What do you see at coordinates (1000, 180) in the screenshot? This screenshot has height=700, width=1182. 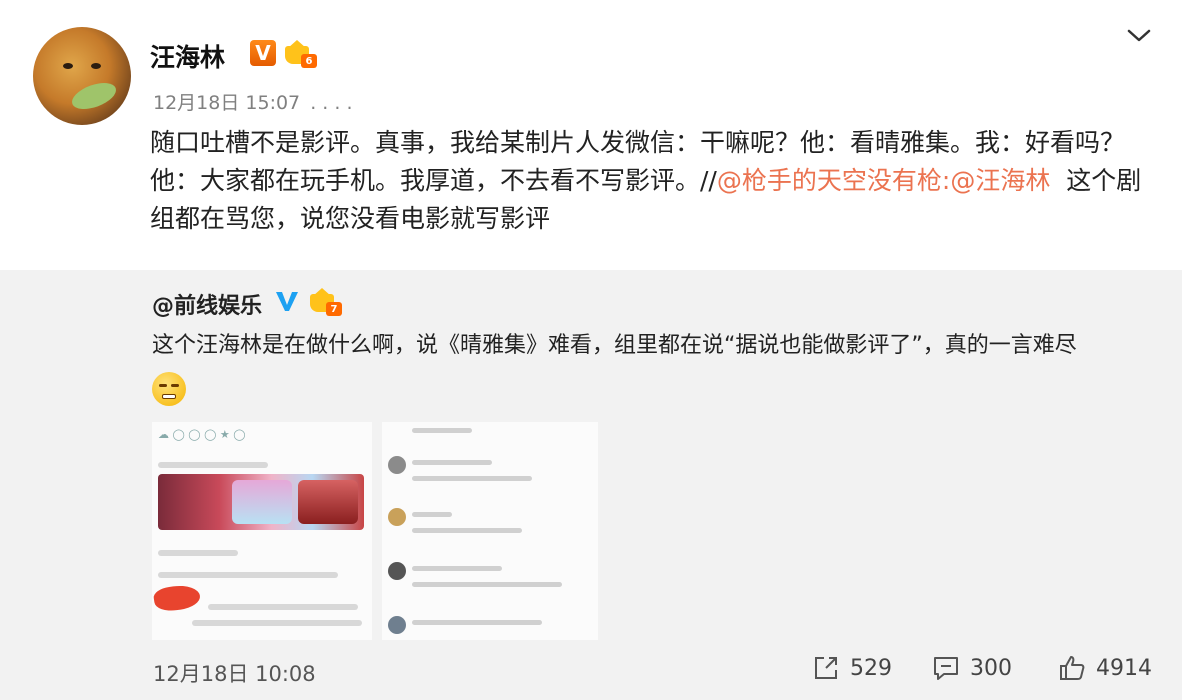 I see `mention-link: @汪海林` at bounding box center [1000, 180].